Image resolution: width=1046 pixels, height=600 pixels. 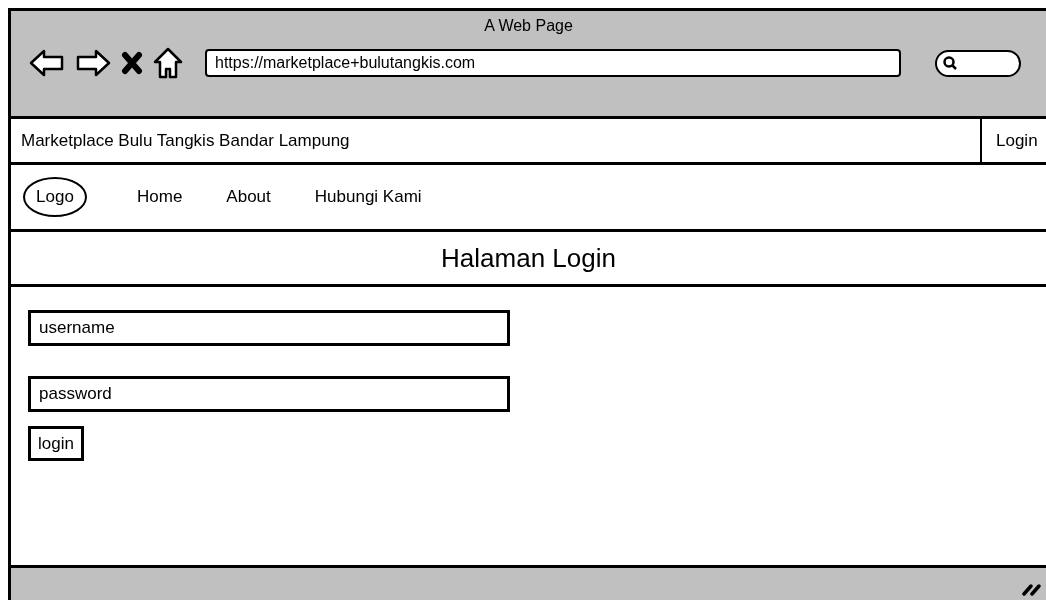 I want to click on nav-link: About, so click(x=248, y=197).